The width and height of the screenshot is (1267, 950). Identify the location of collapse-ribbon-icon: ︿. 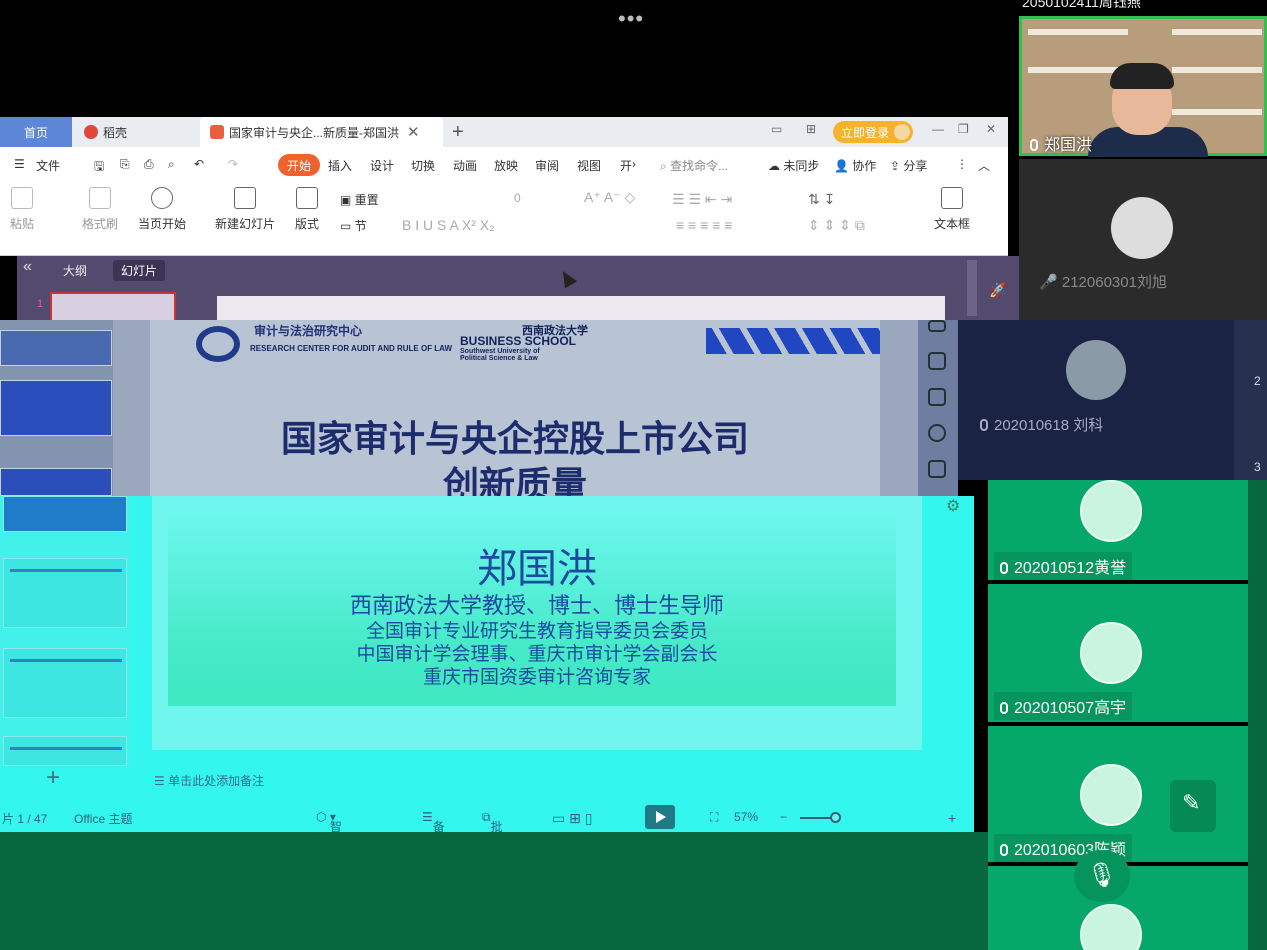
(984, 165).